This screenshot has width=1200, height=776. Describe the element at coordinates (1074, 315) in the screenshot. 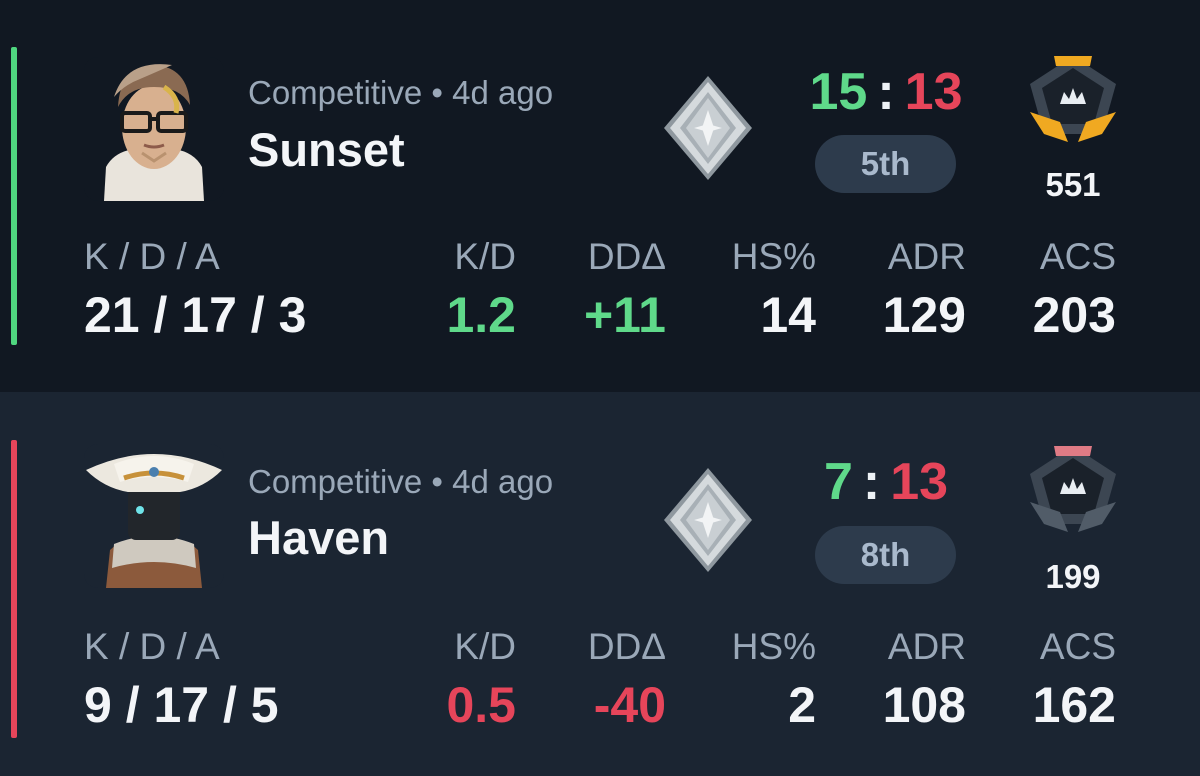

I see `acs-value: 203` at that location.